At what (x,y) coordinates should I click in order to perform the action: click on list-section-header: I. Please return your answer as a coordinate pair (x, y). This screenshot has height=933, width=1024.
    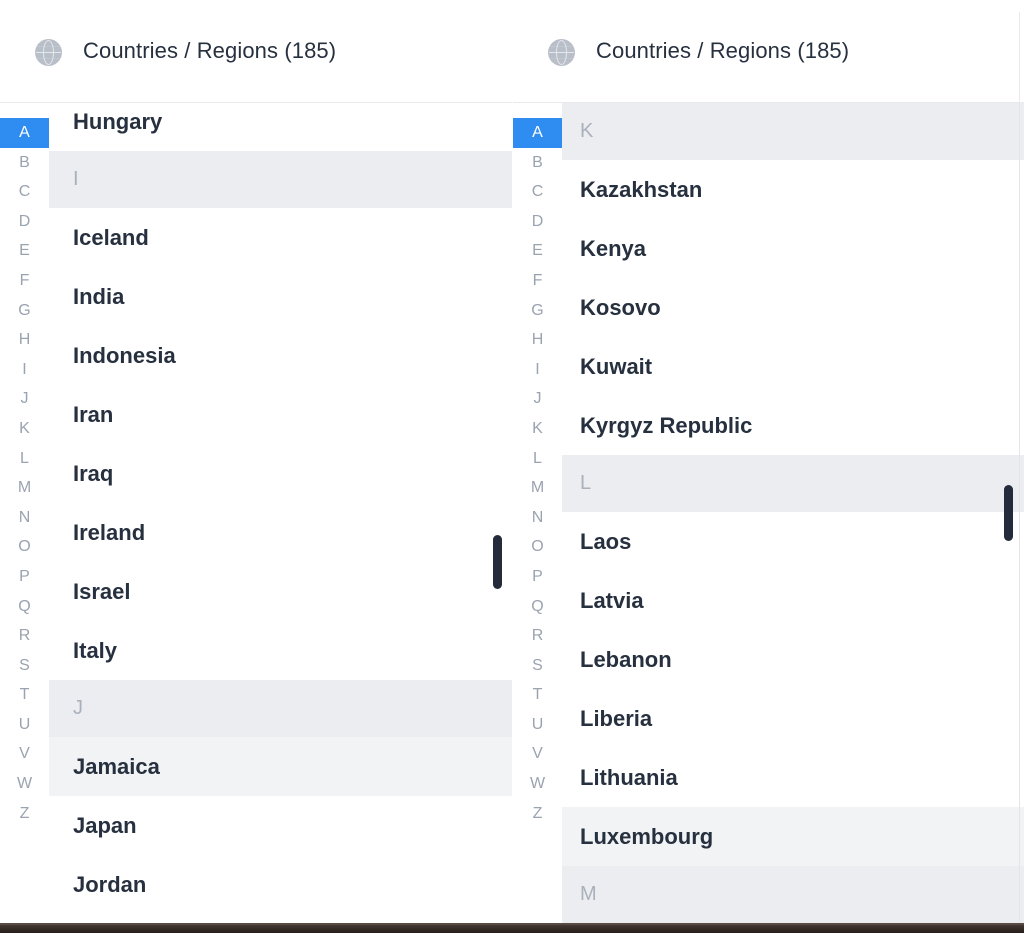
    Looking at the image, I should click on (280, 179).